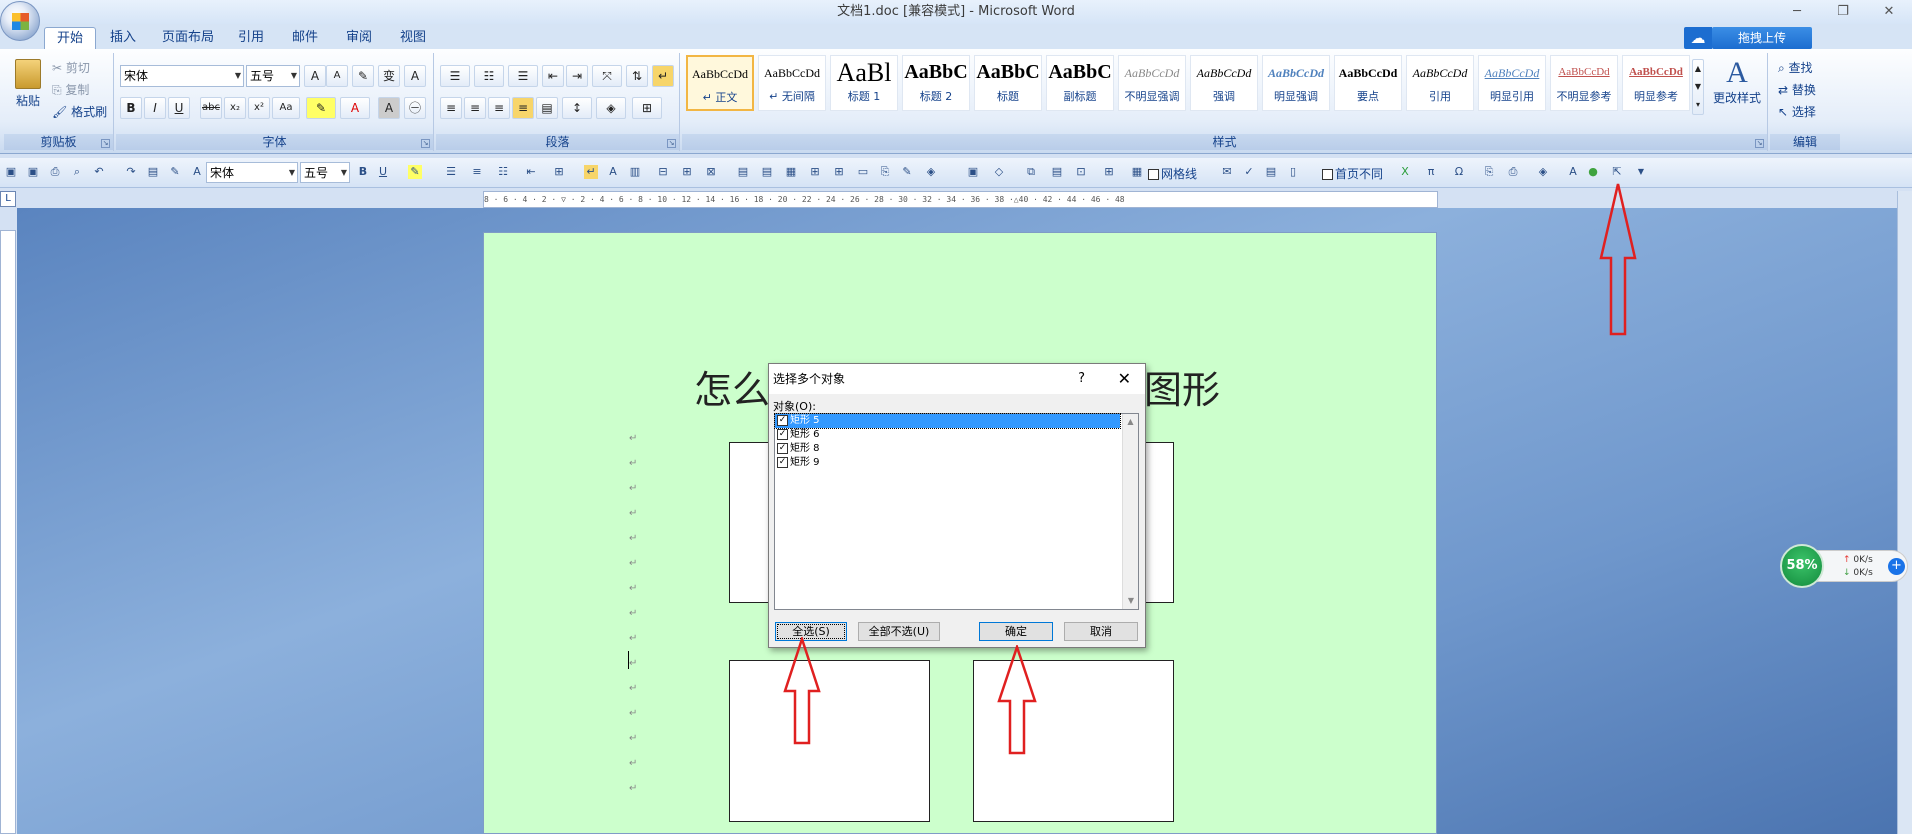 The height and width of the screenshot is (834, 1912). Describe the element at coordinates (153, 172) in the screenshot. I see `paste-small-icon: ▤` at that location.